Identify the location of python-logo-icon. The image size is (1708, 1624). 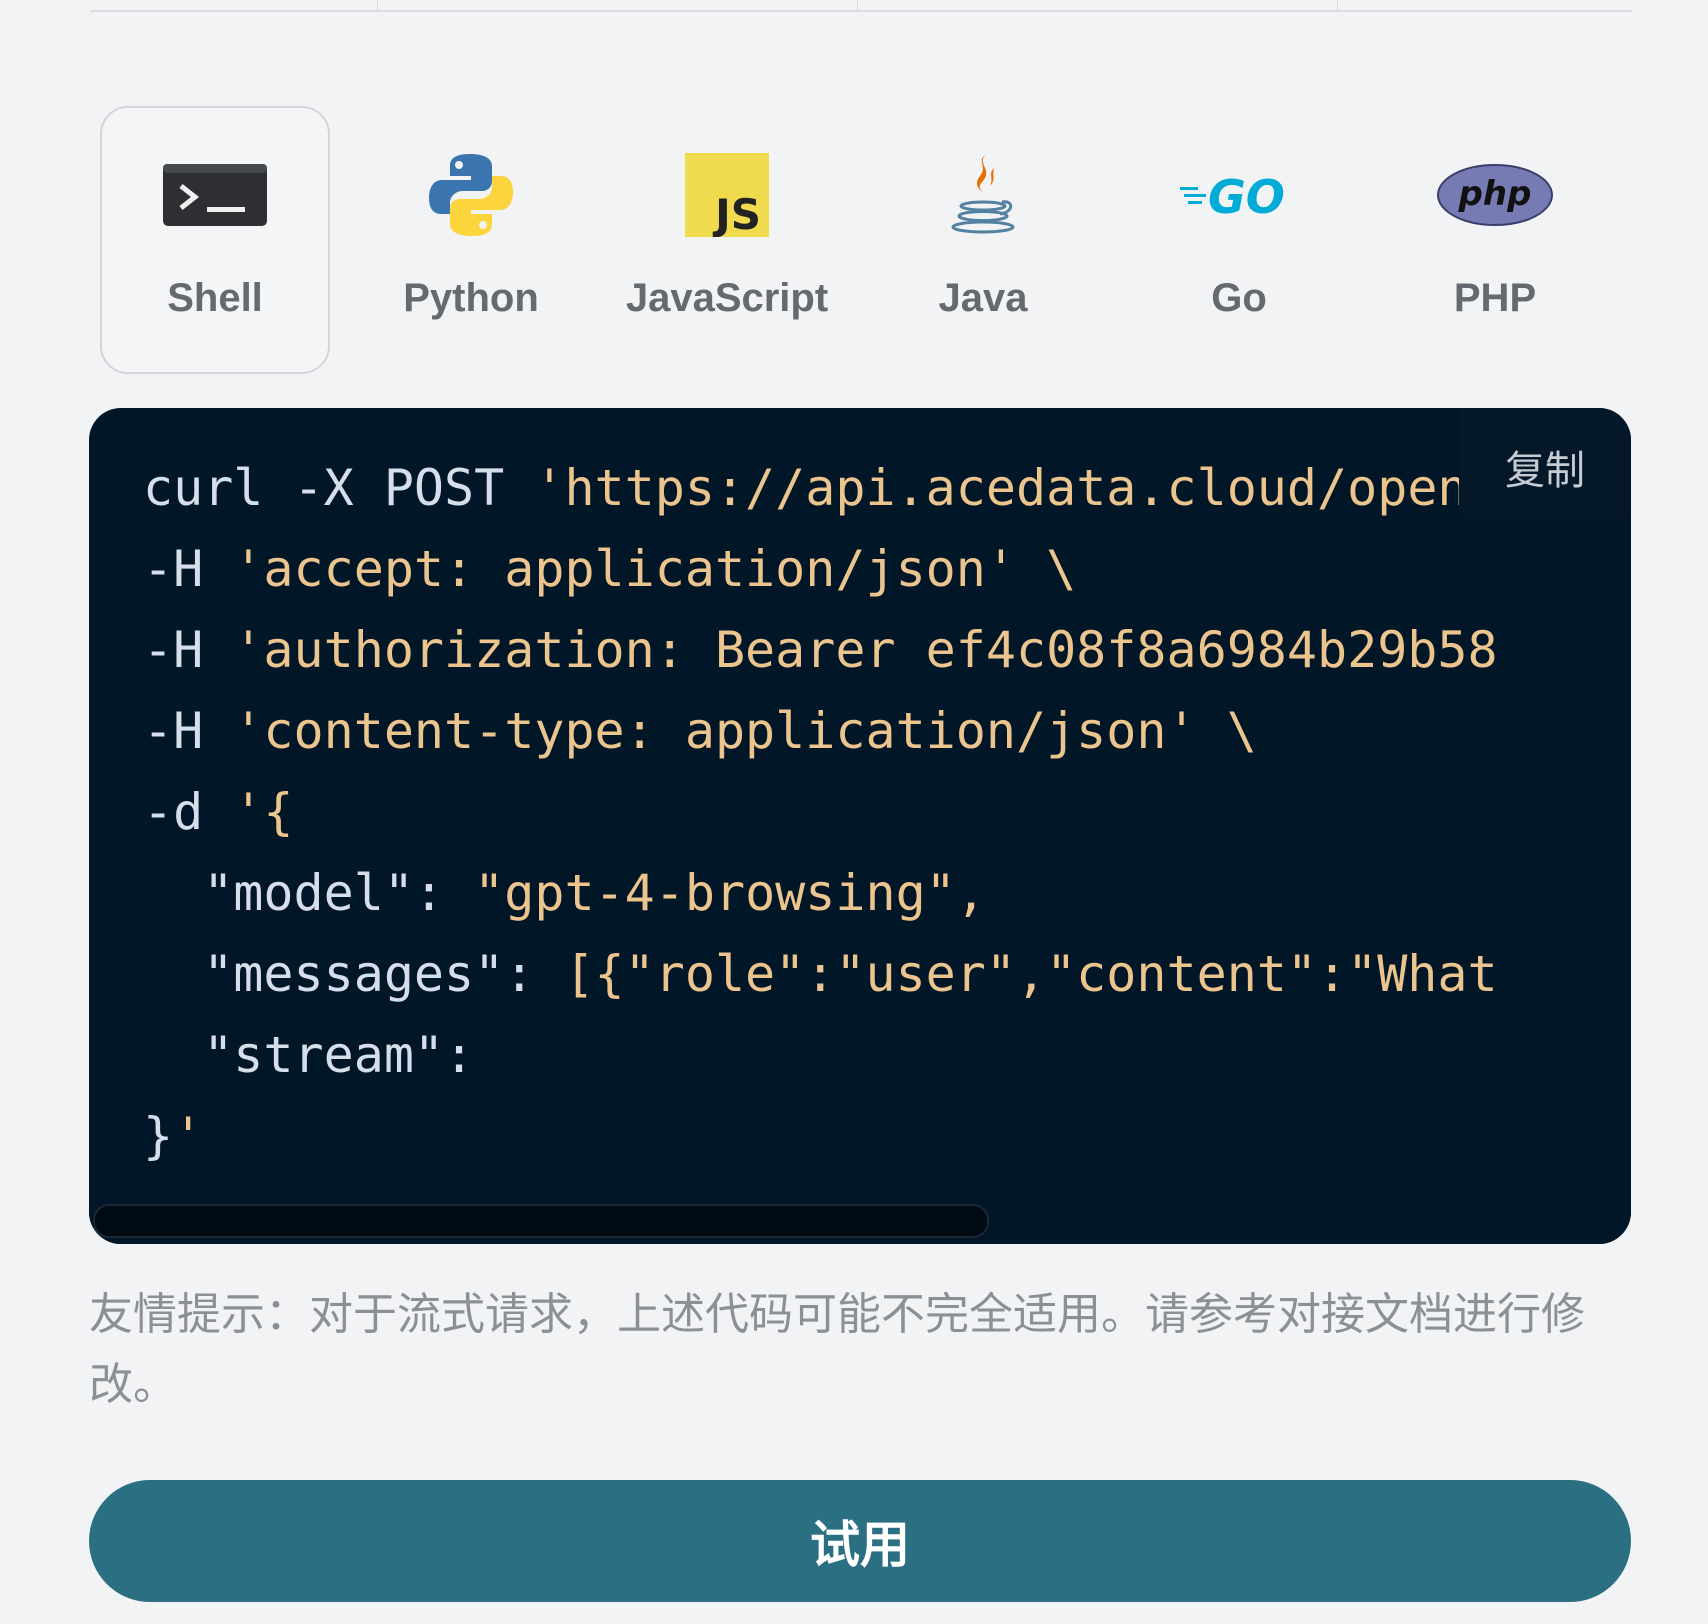
(471, 195).